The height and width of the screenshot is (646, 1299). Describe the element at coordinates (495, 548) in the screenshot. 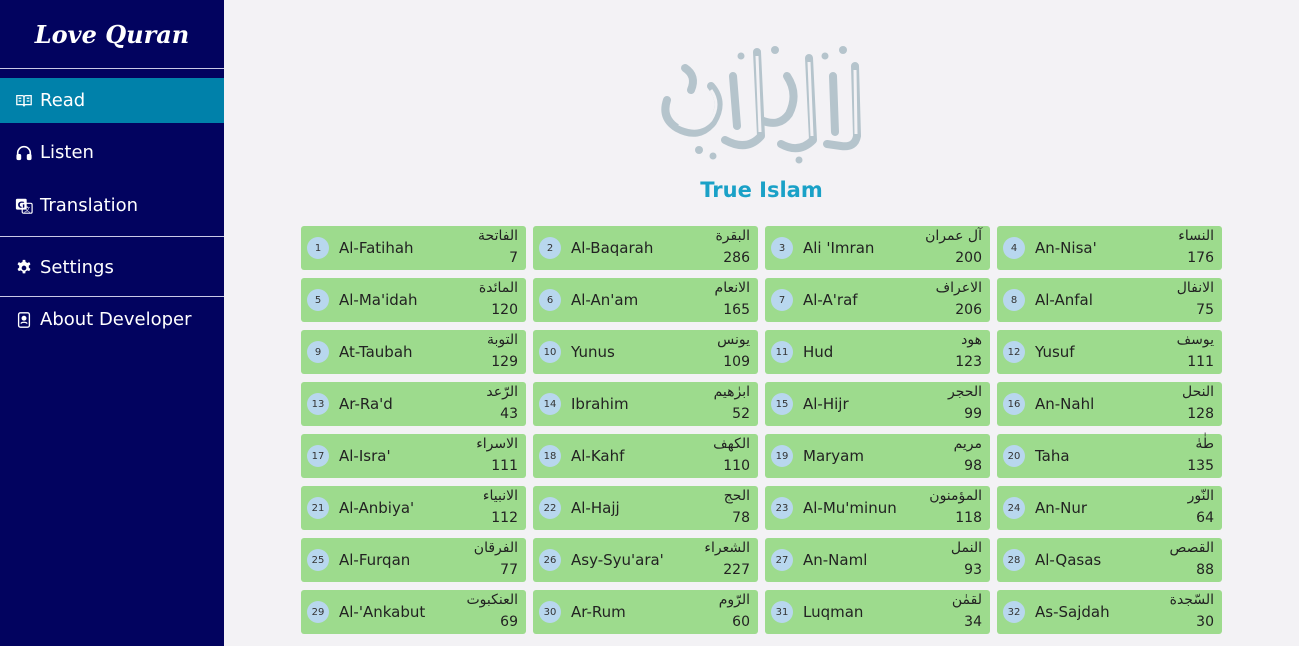

I see `surah-arabic-name: الفرقان` at that location.